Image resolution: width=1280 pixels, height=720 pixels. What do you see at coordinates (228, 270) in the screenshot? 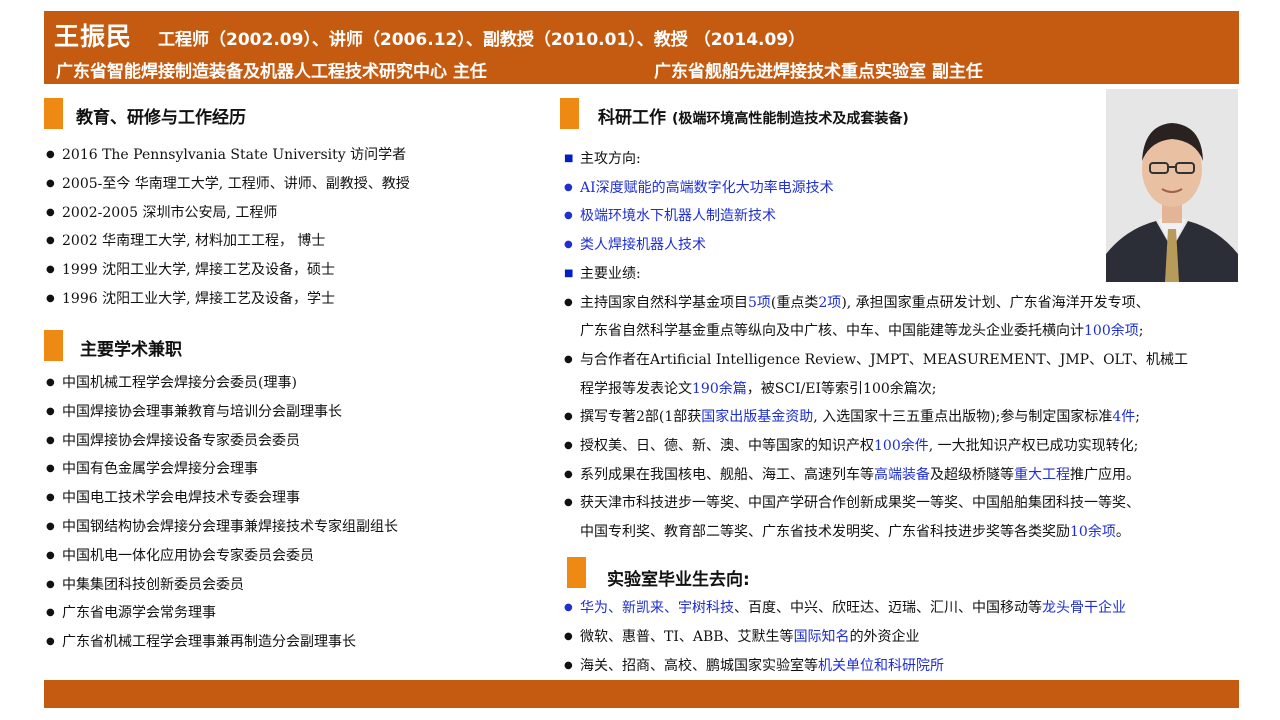
I see `list-item: 1999 沈阳工业大学, 焊接工艺及设备，硕士` at bounding box center [228, 270].